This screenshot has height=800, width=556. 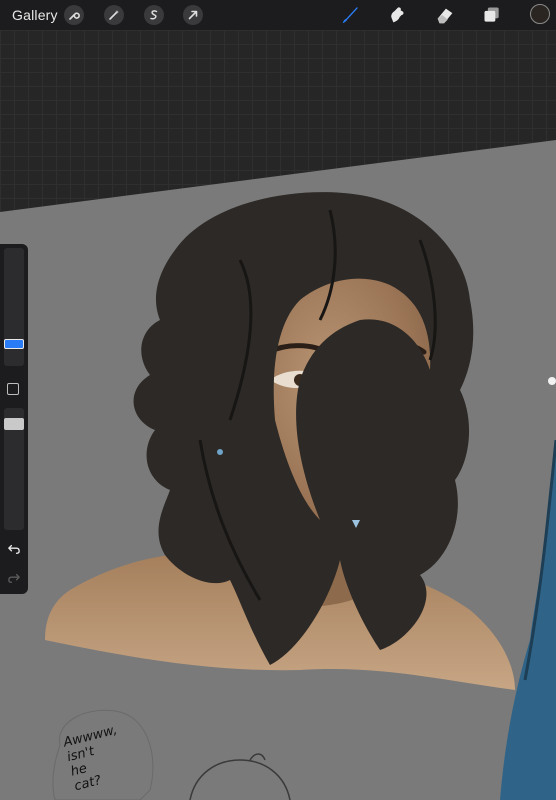 What do you see at coordinates (540, 14) in the screenshot?
I see `color-picker-swatch` at bounding box center [540, 14].